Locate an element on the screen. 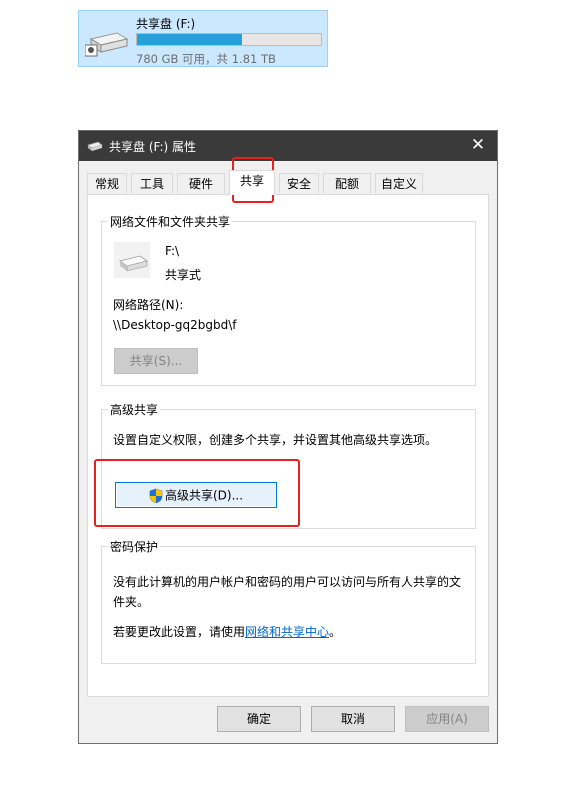 This screenshot has height=785, width=588. drive-usage-fill is located at coordinates (189, 39).